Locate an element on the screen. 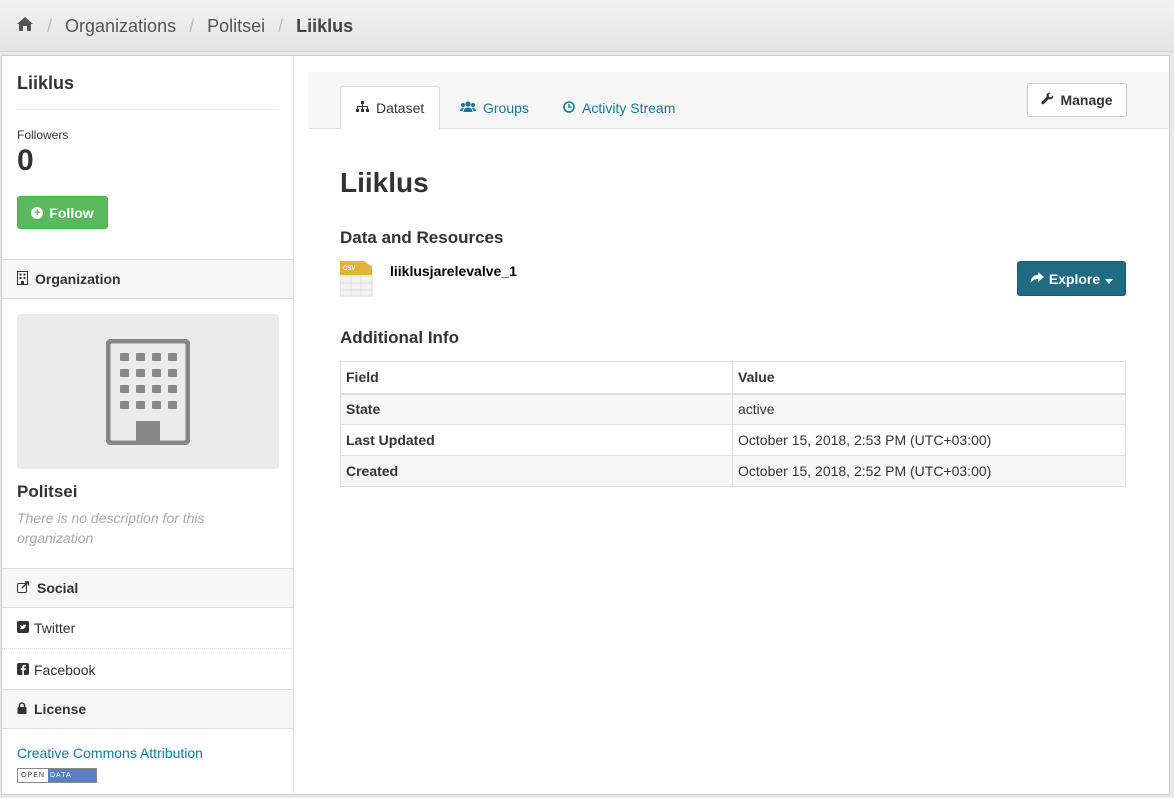 Image resolution: width=1174 pixels, height=798 pixels. table-header-row: Field Value is located at coordinates (733, 378).